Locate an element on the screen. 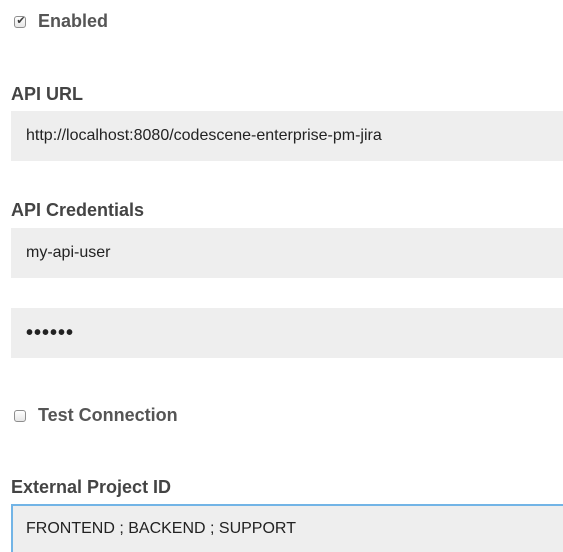  enabled-checkbox: ✔ is located at coordinates (20, 20).